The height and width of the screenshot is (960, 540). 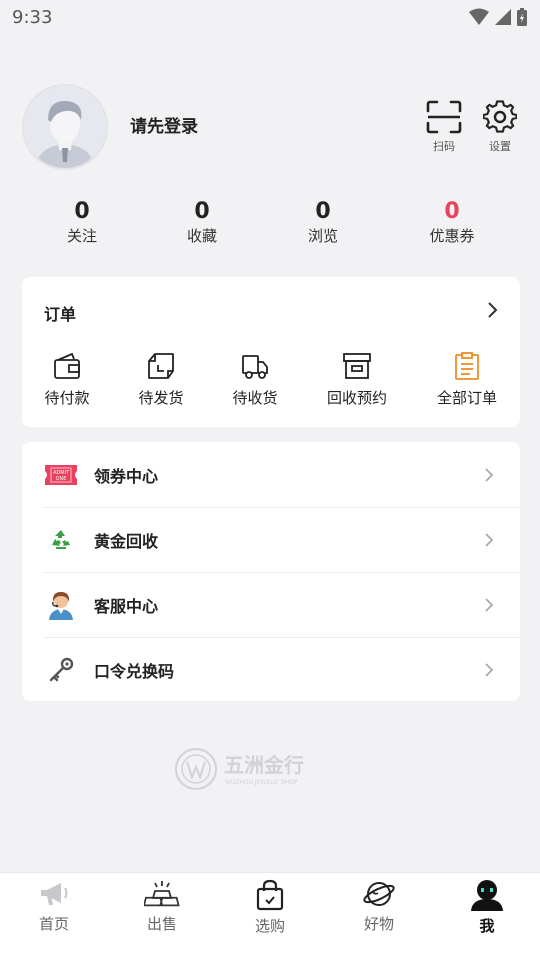 What do you see at coordinates (255, 398) in the screenshot?
I see `order-label: 待收货` at bounding box center [255, 398].